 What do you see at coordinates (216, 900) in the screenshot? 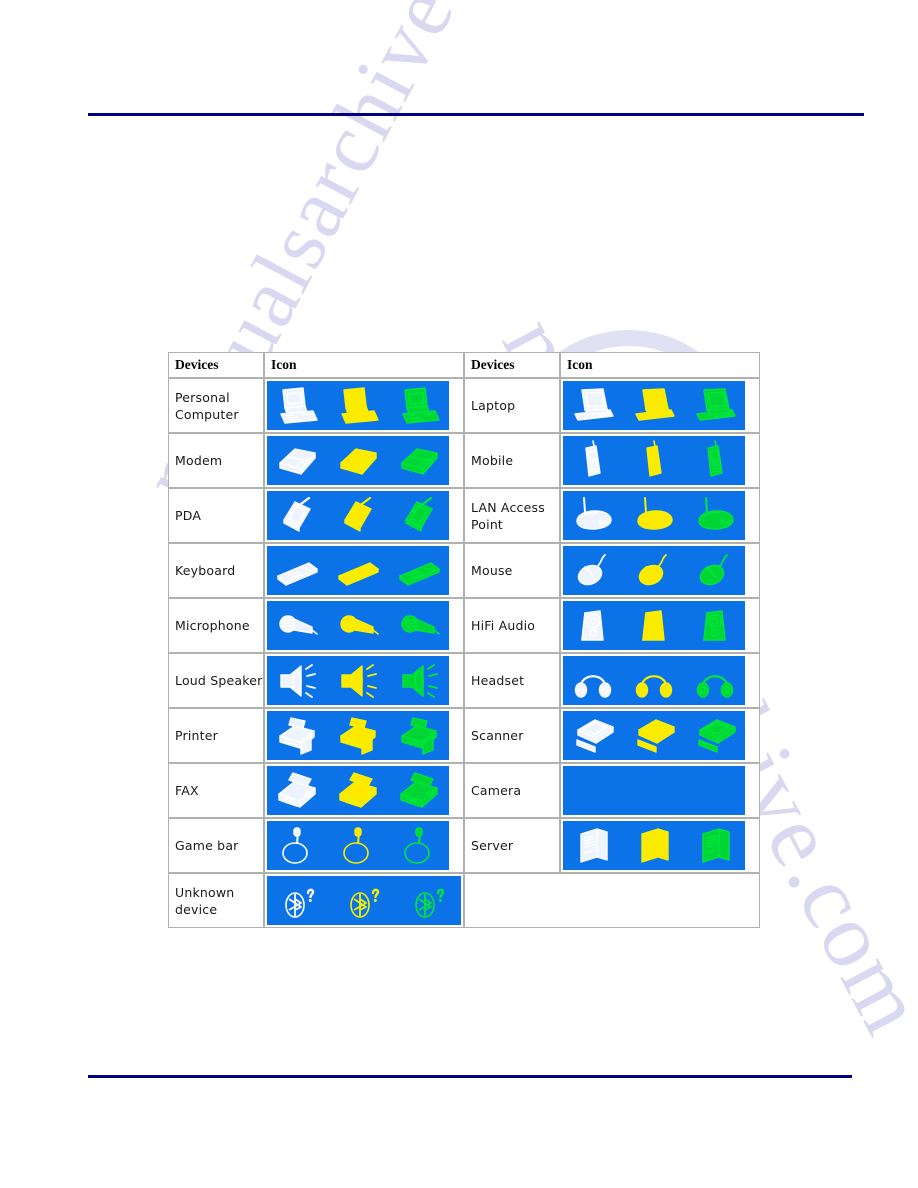
I see `device-label-left: Unknown device` at bounding box center [216, 900].